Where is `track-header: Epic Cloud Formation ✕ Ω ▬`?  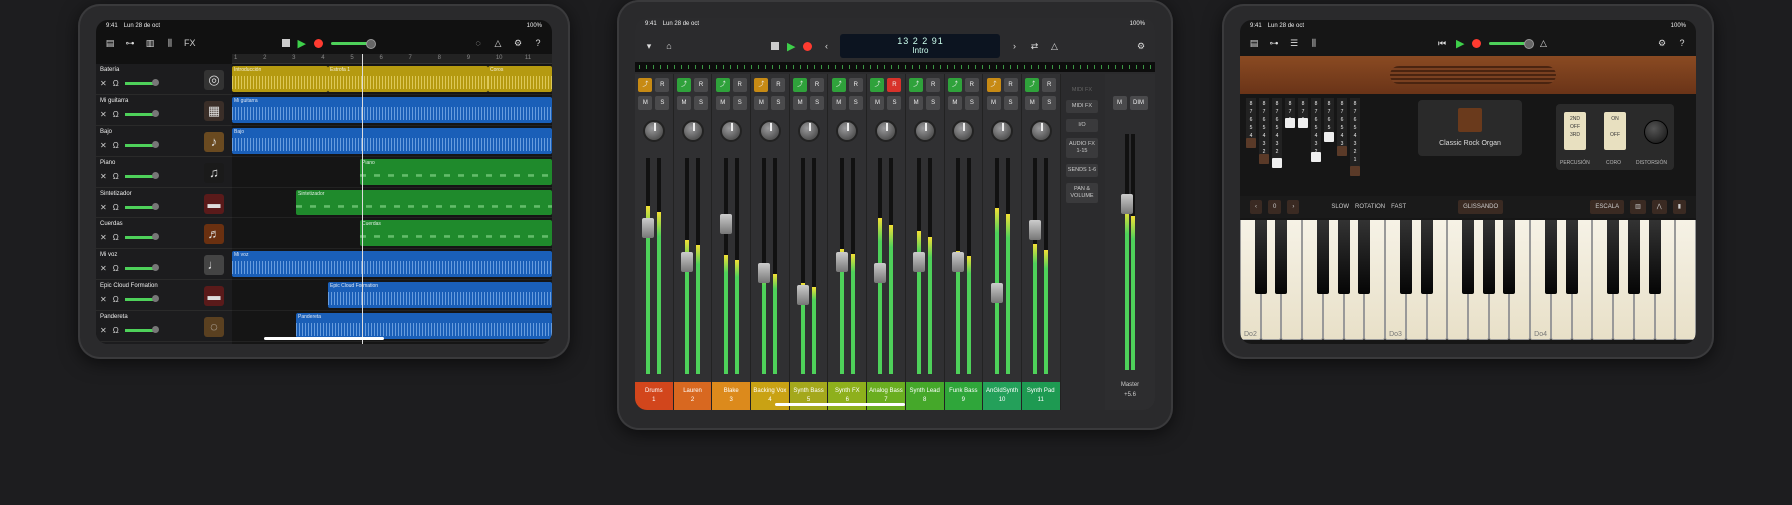 track-header: Epic Cloud Formation ✕ Ω ▬ is located at coordinates (164, 296).